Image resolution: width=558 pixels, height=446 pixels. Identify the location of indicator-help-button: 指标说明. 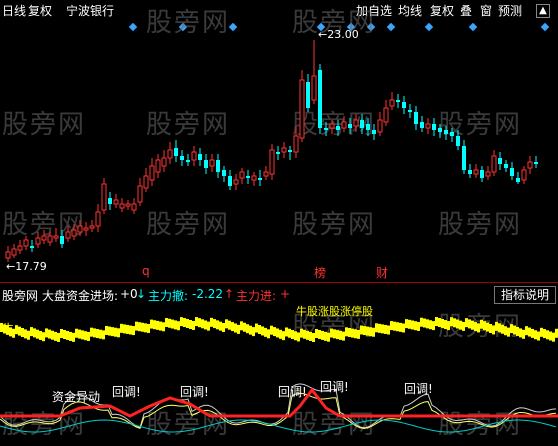
(525, 295).